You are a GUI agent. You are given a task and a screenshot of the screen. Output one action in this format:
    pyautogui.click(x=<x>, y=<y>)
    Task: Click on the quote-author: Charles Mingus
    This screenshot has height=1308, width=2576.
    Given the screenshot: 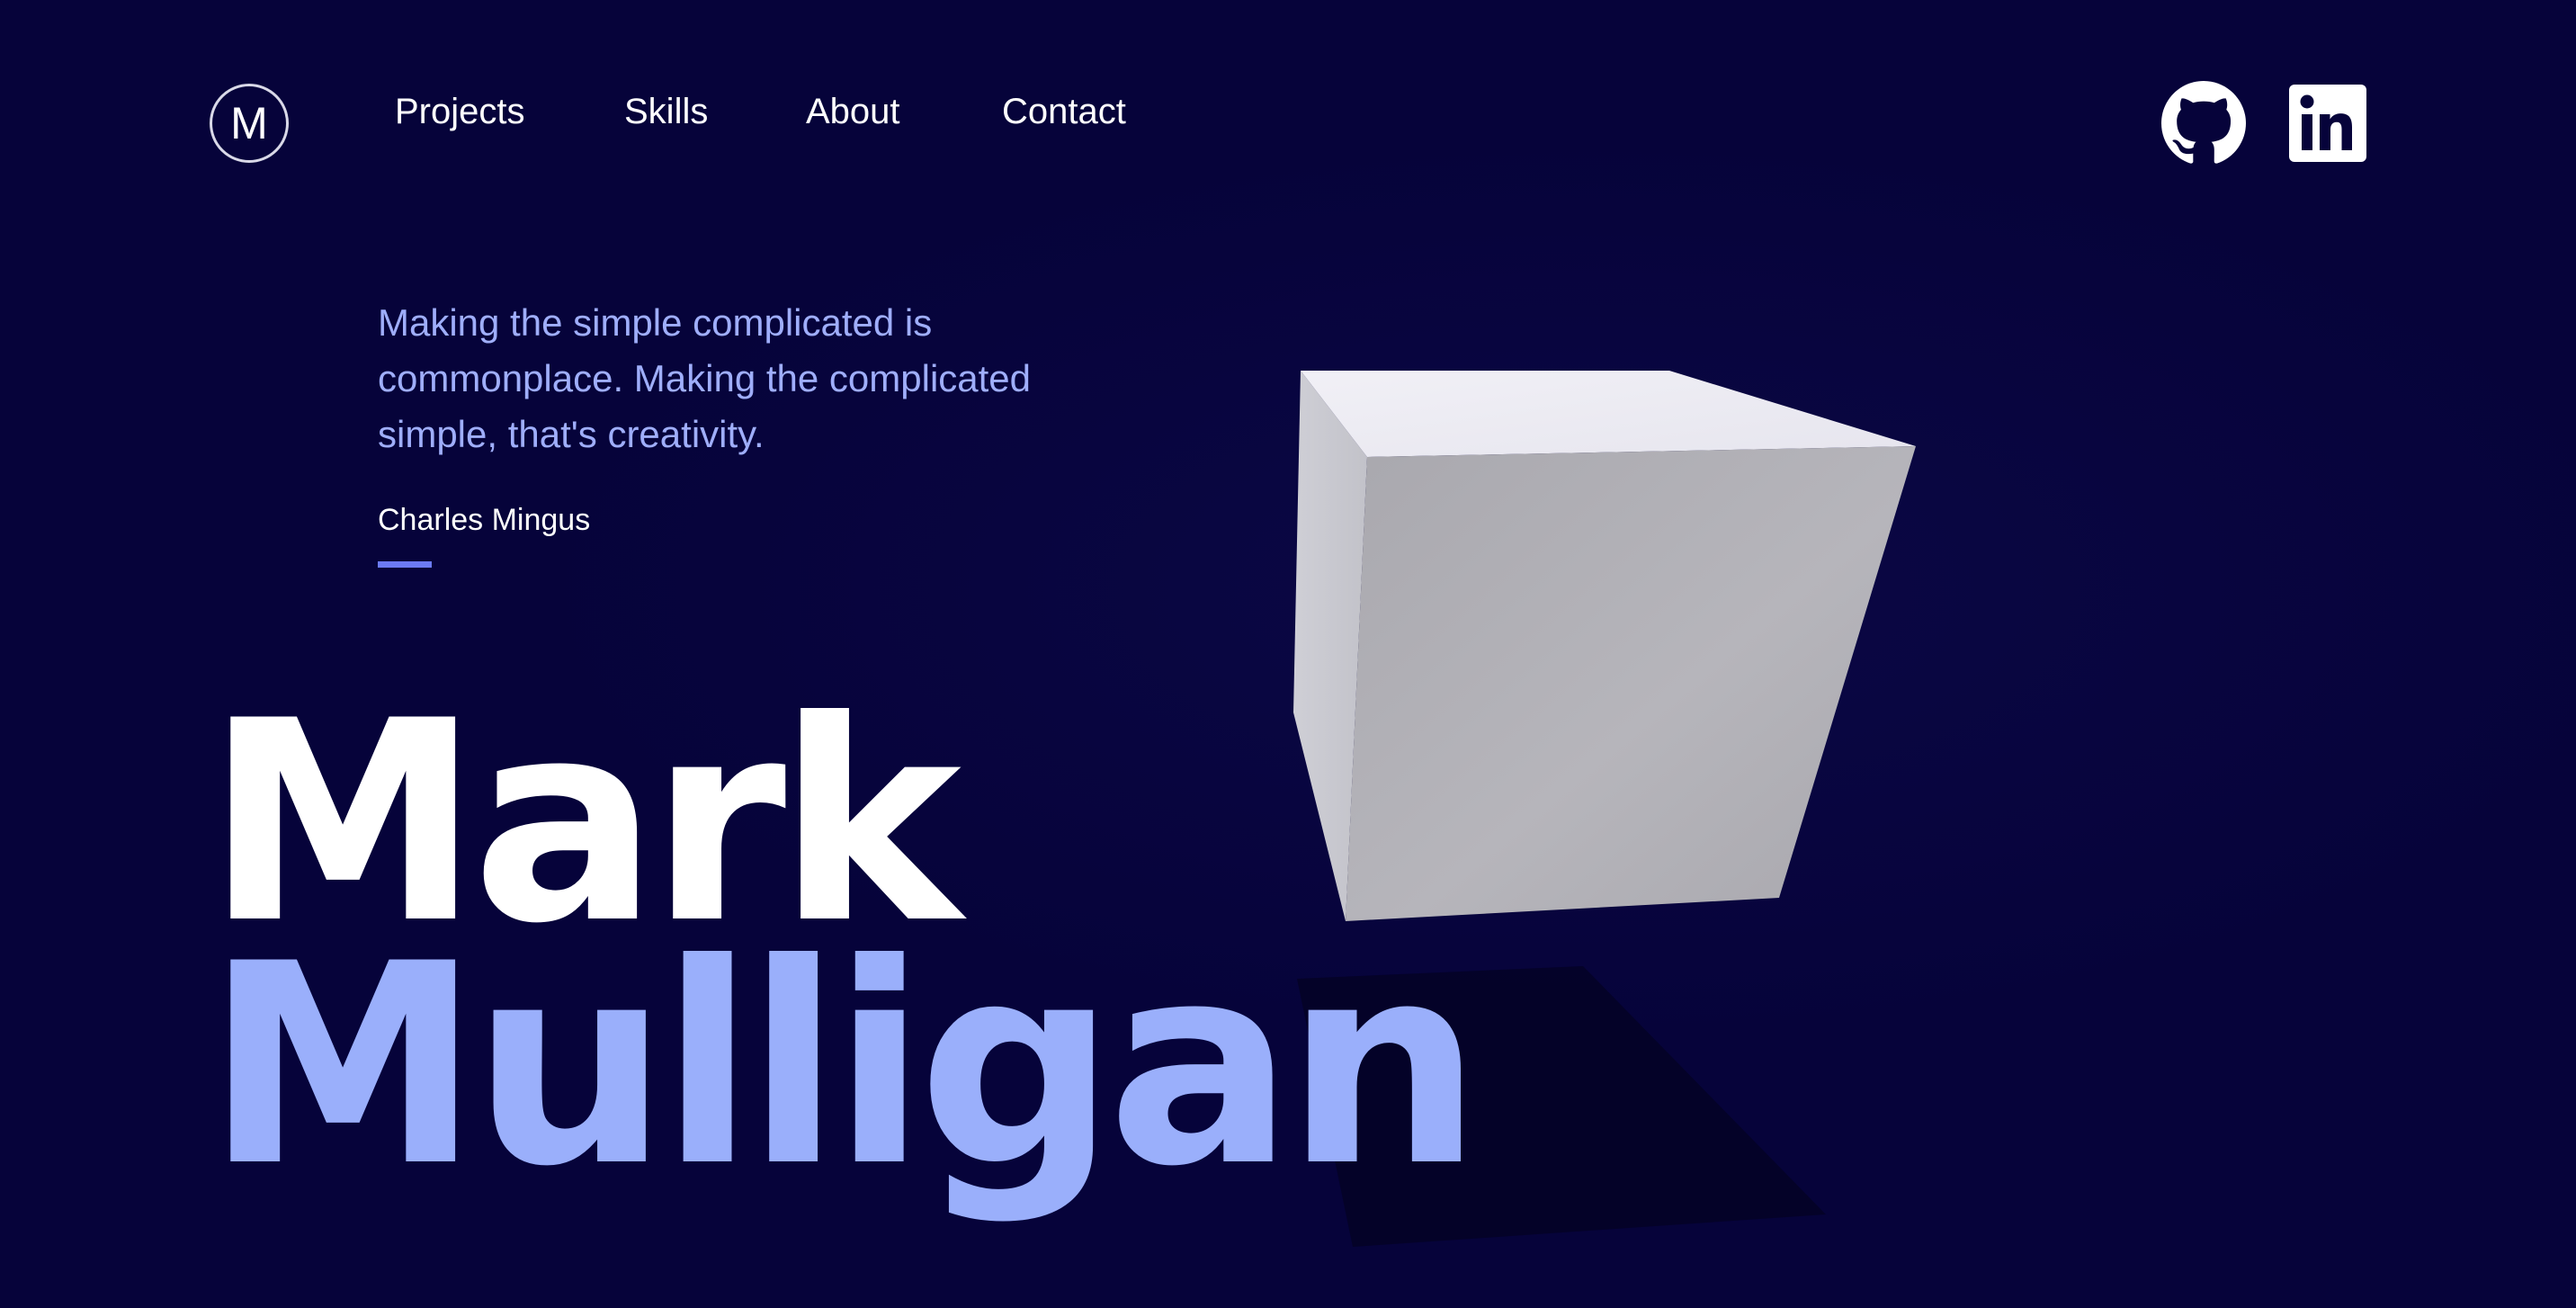 What is the action you would take?
    pyautogui.click(x=484, y=520)
    